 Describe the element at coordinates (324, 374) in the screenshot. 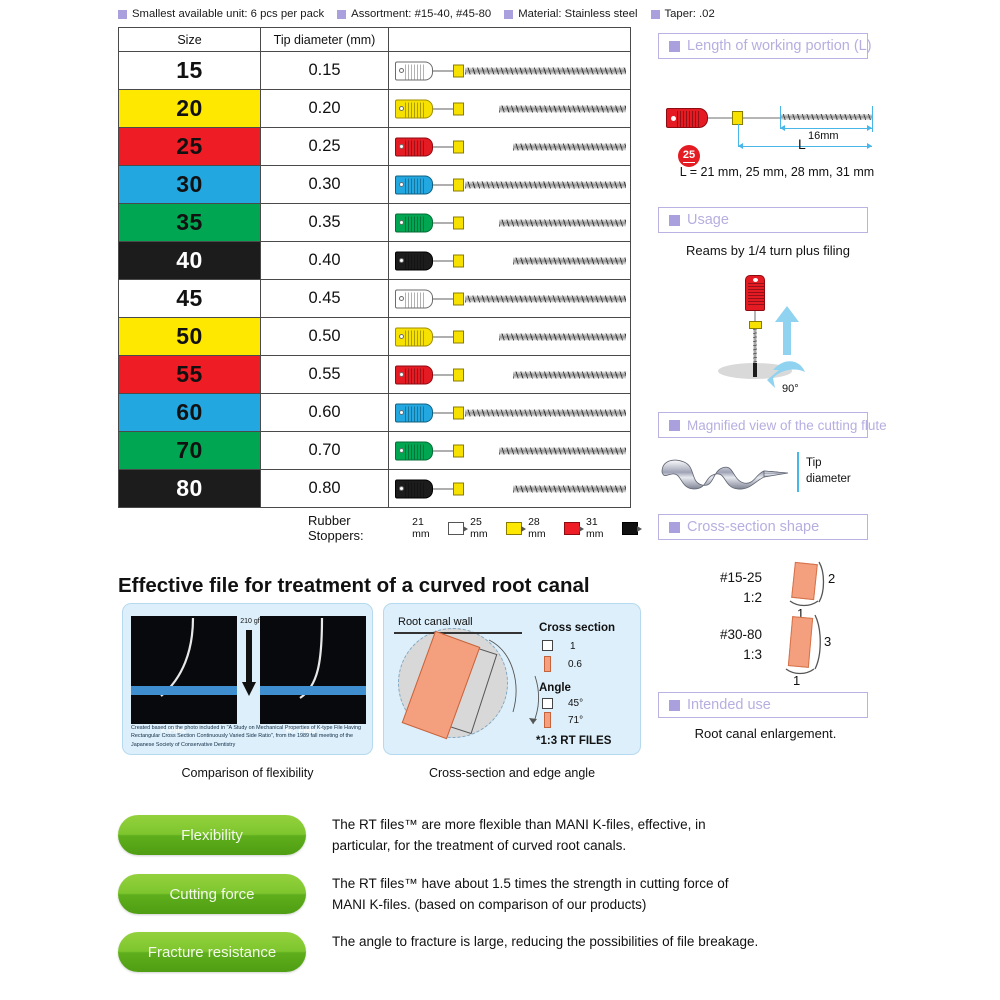

I see `cell-tip-diameter: 0.55` at that location.